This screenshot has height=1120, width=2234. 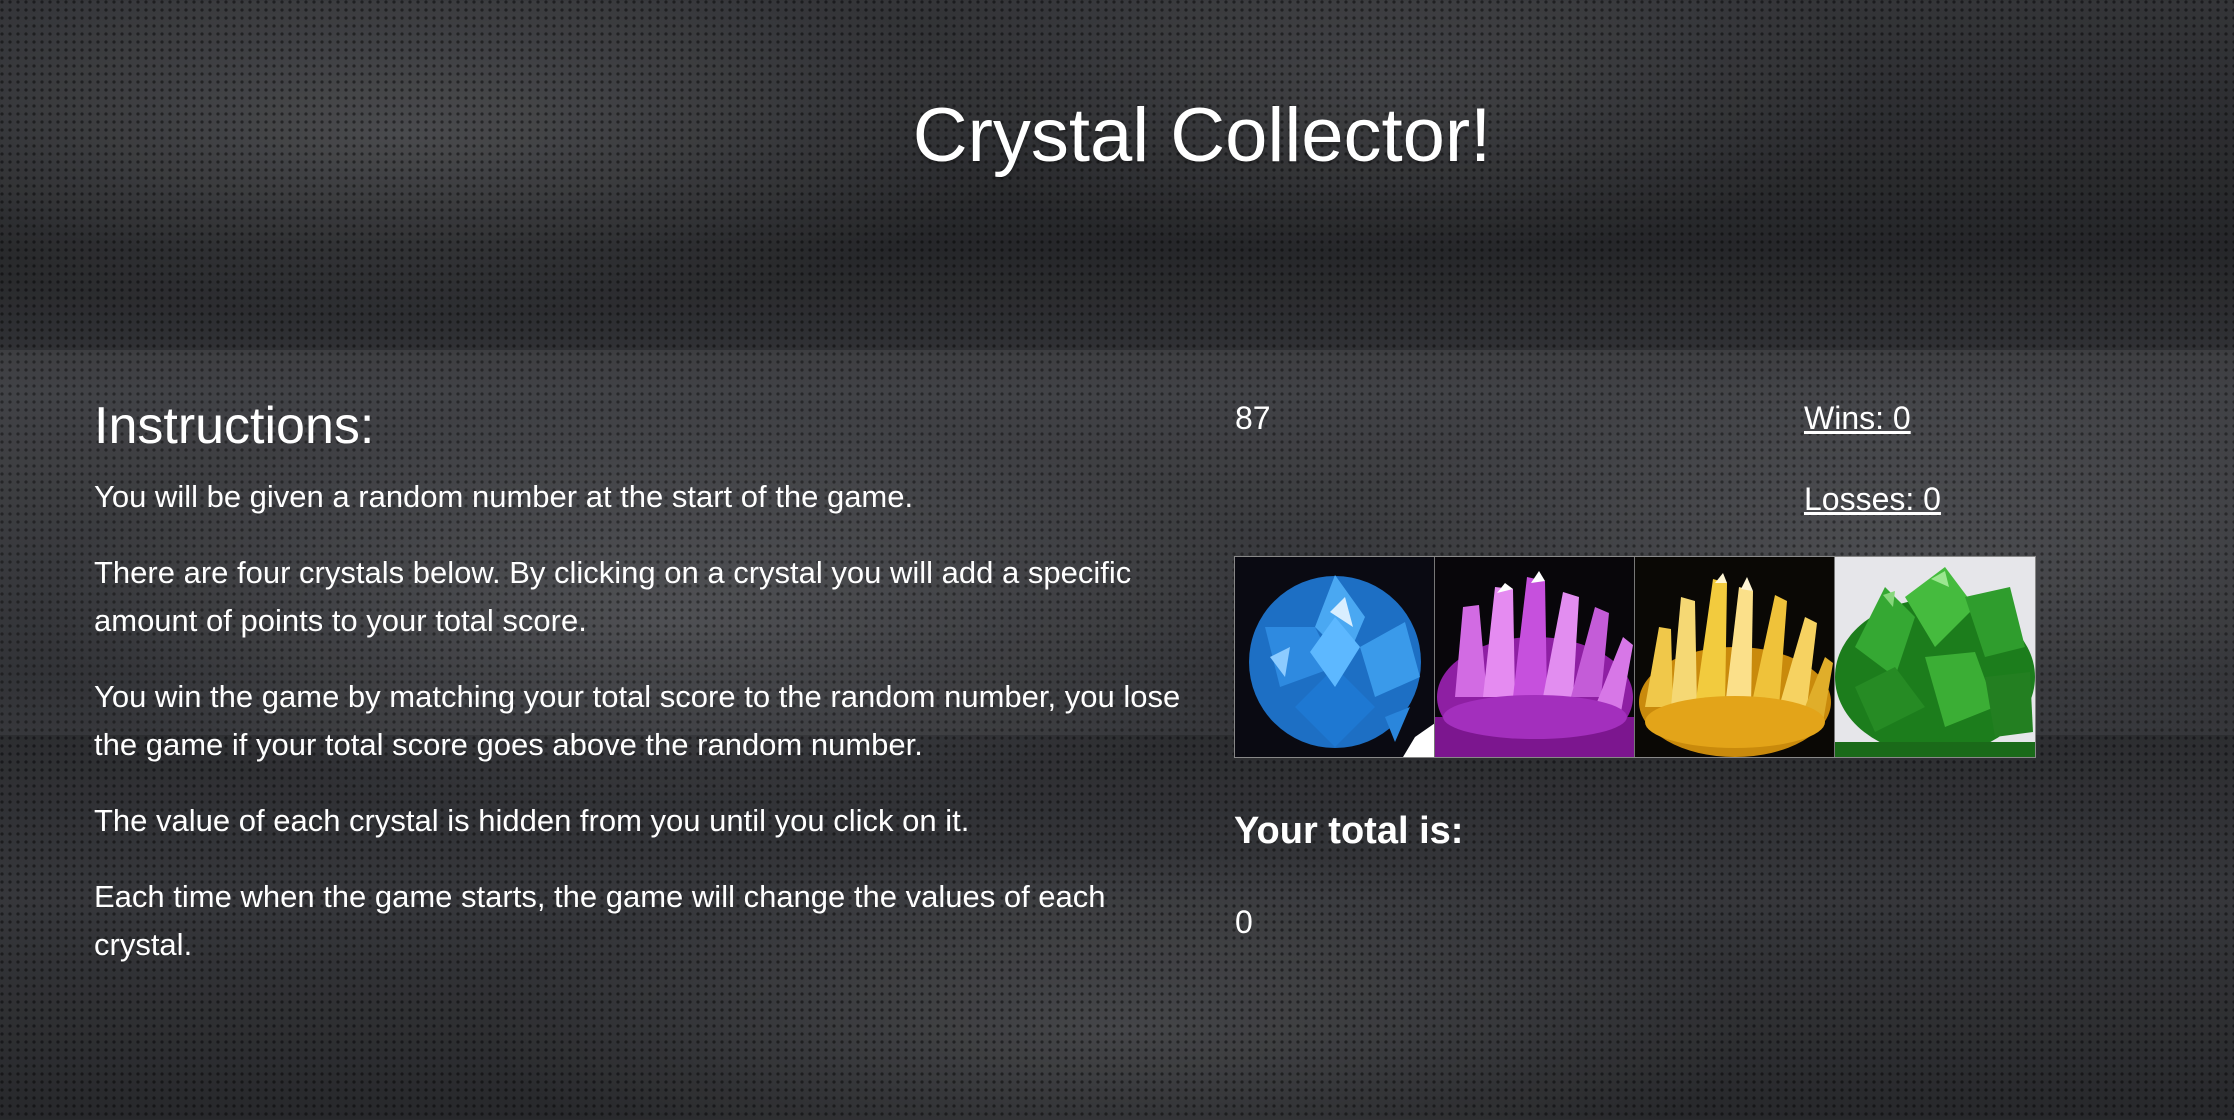 What do you see at coordinates (1872, 499) in the screenshot?
I see `losses-counter: Losses: 0` at bounding box center [1872, 499].